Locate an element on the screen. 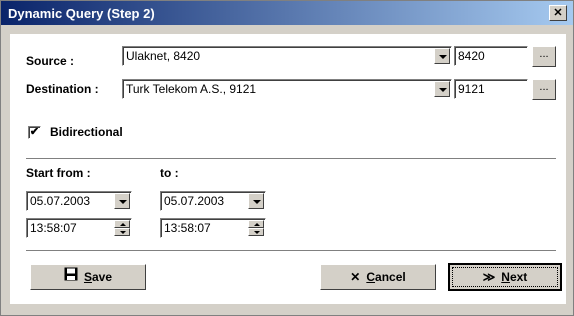 The height and width of the screenshot is (316, 574). floppy-icon is located at coordinates (71, 277).